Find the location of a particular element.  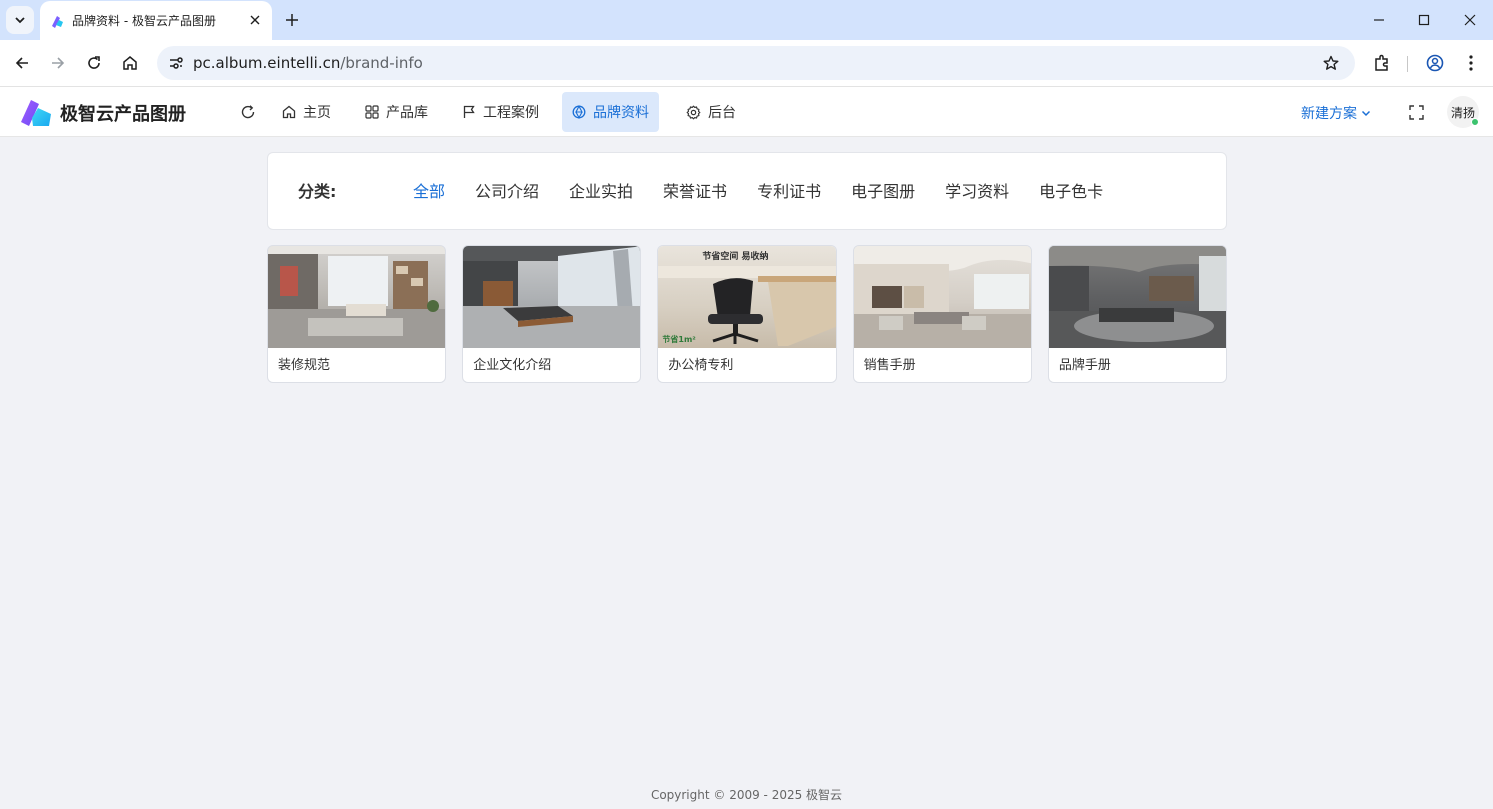

forward-button is located at coordinates (58, 63).